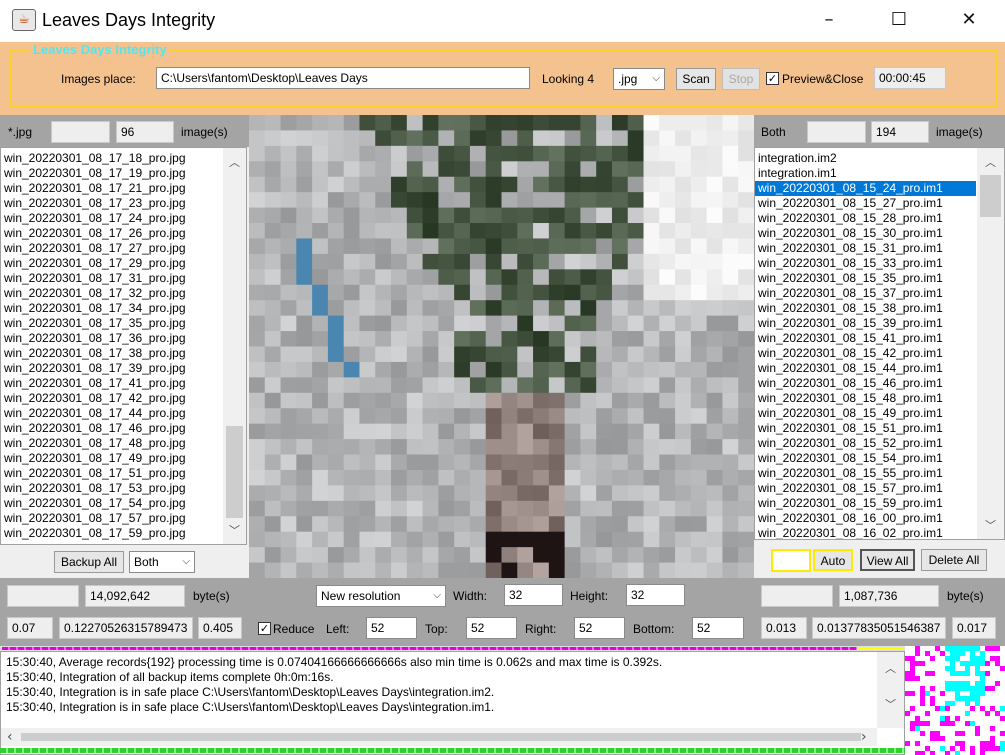  What do you see at coordinates (865, 203) in the screenshot?
I see `list-item: win_20220301_08_15_27_pro.im1` at bounding box center [865, 203].